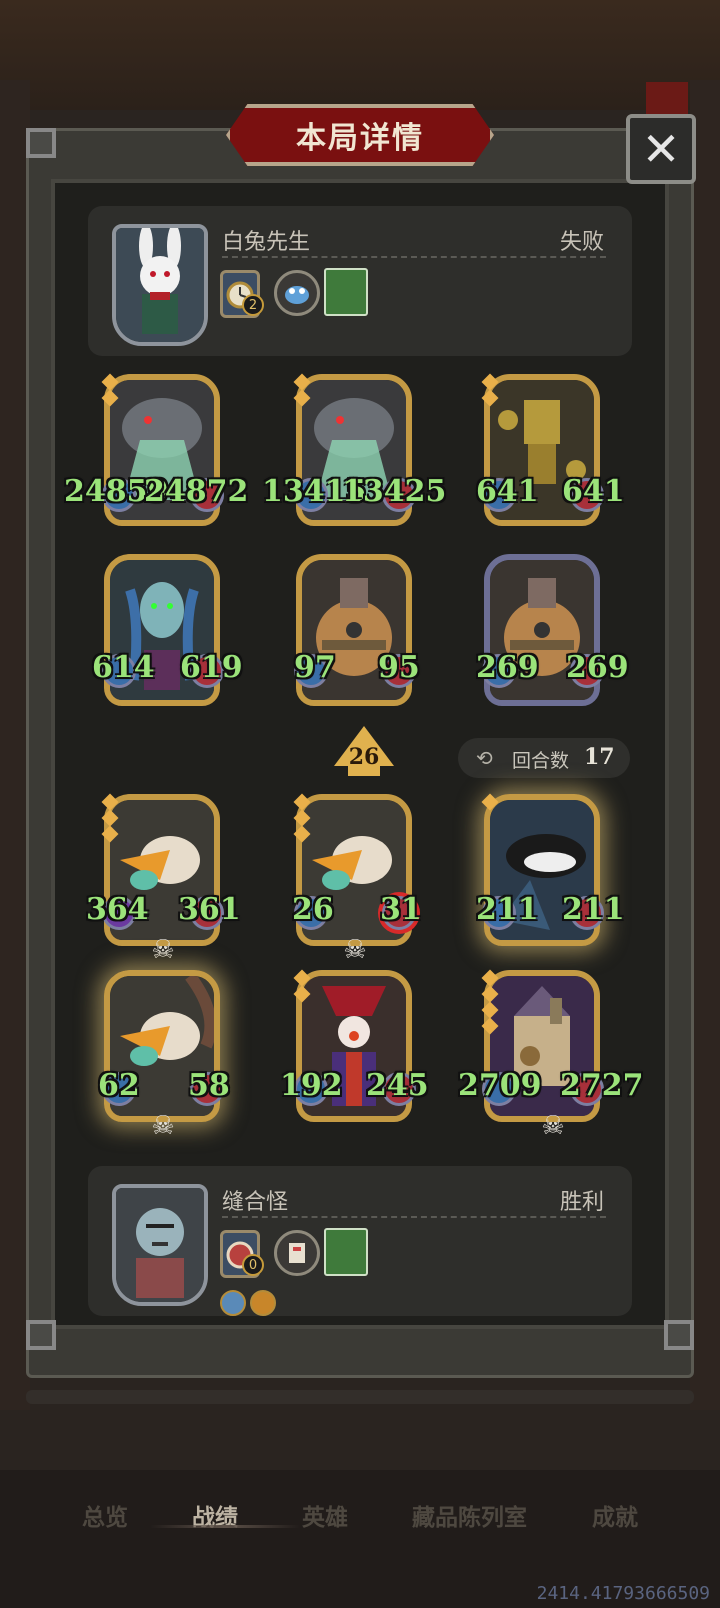 The height and width of the screenshot is (1608, 720). What do you see at coordinates (581, 1202) in the screenshot?
I see `player-result: 胜利` at bounding box center [581, 1202].